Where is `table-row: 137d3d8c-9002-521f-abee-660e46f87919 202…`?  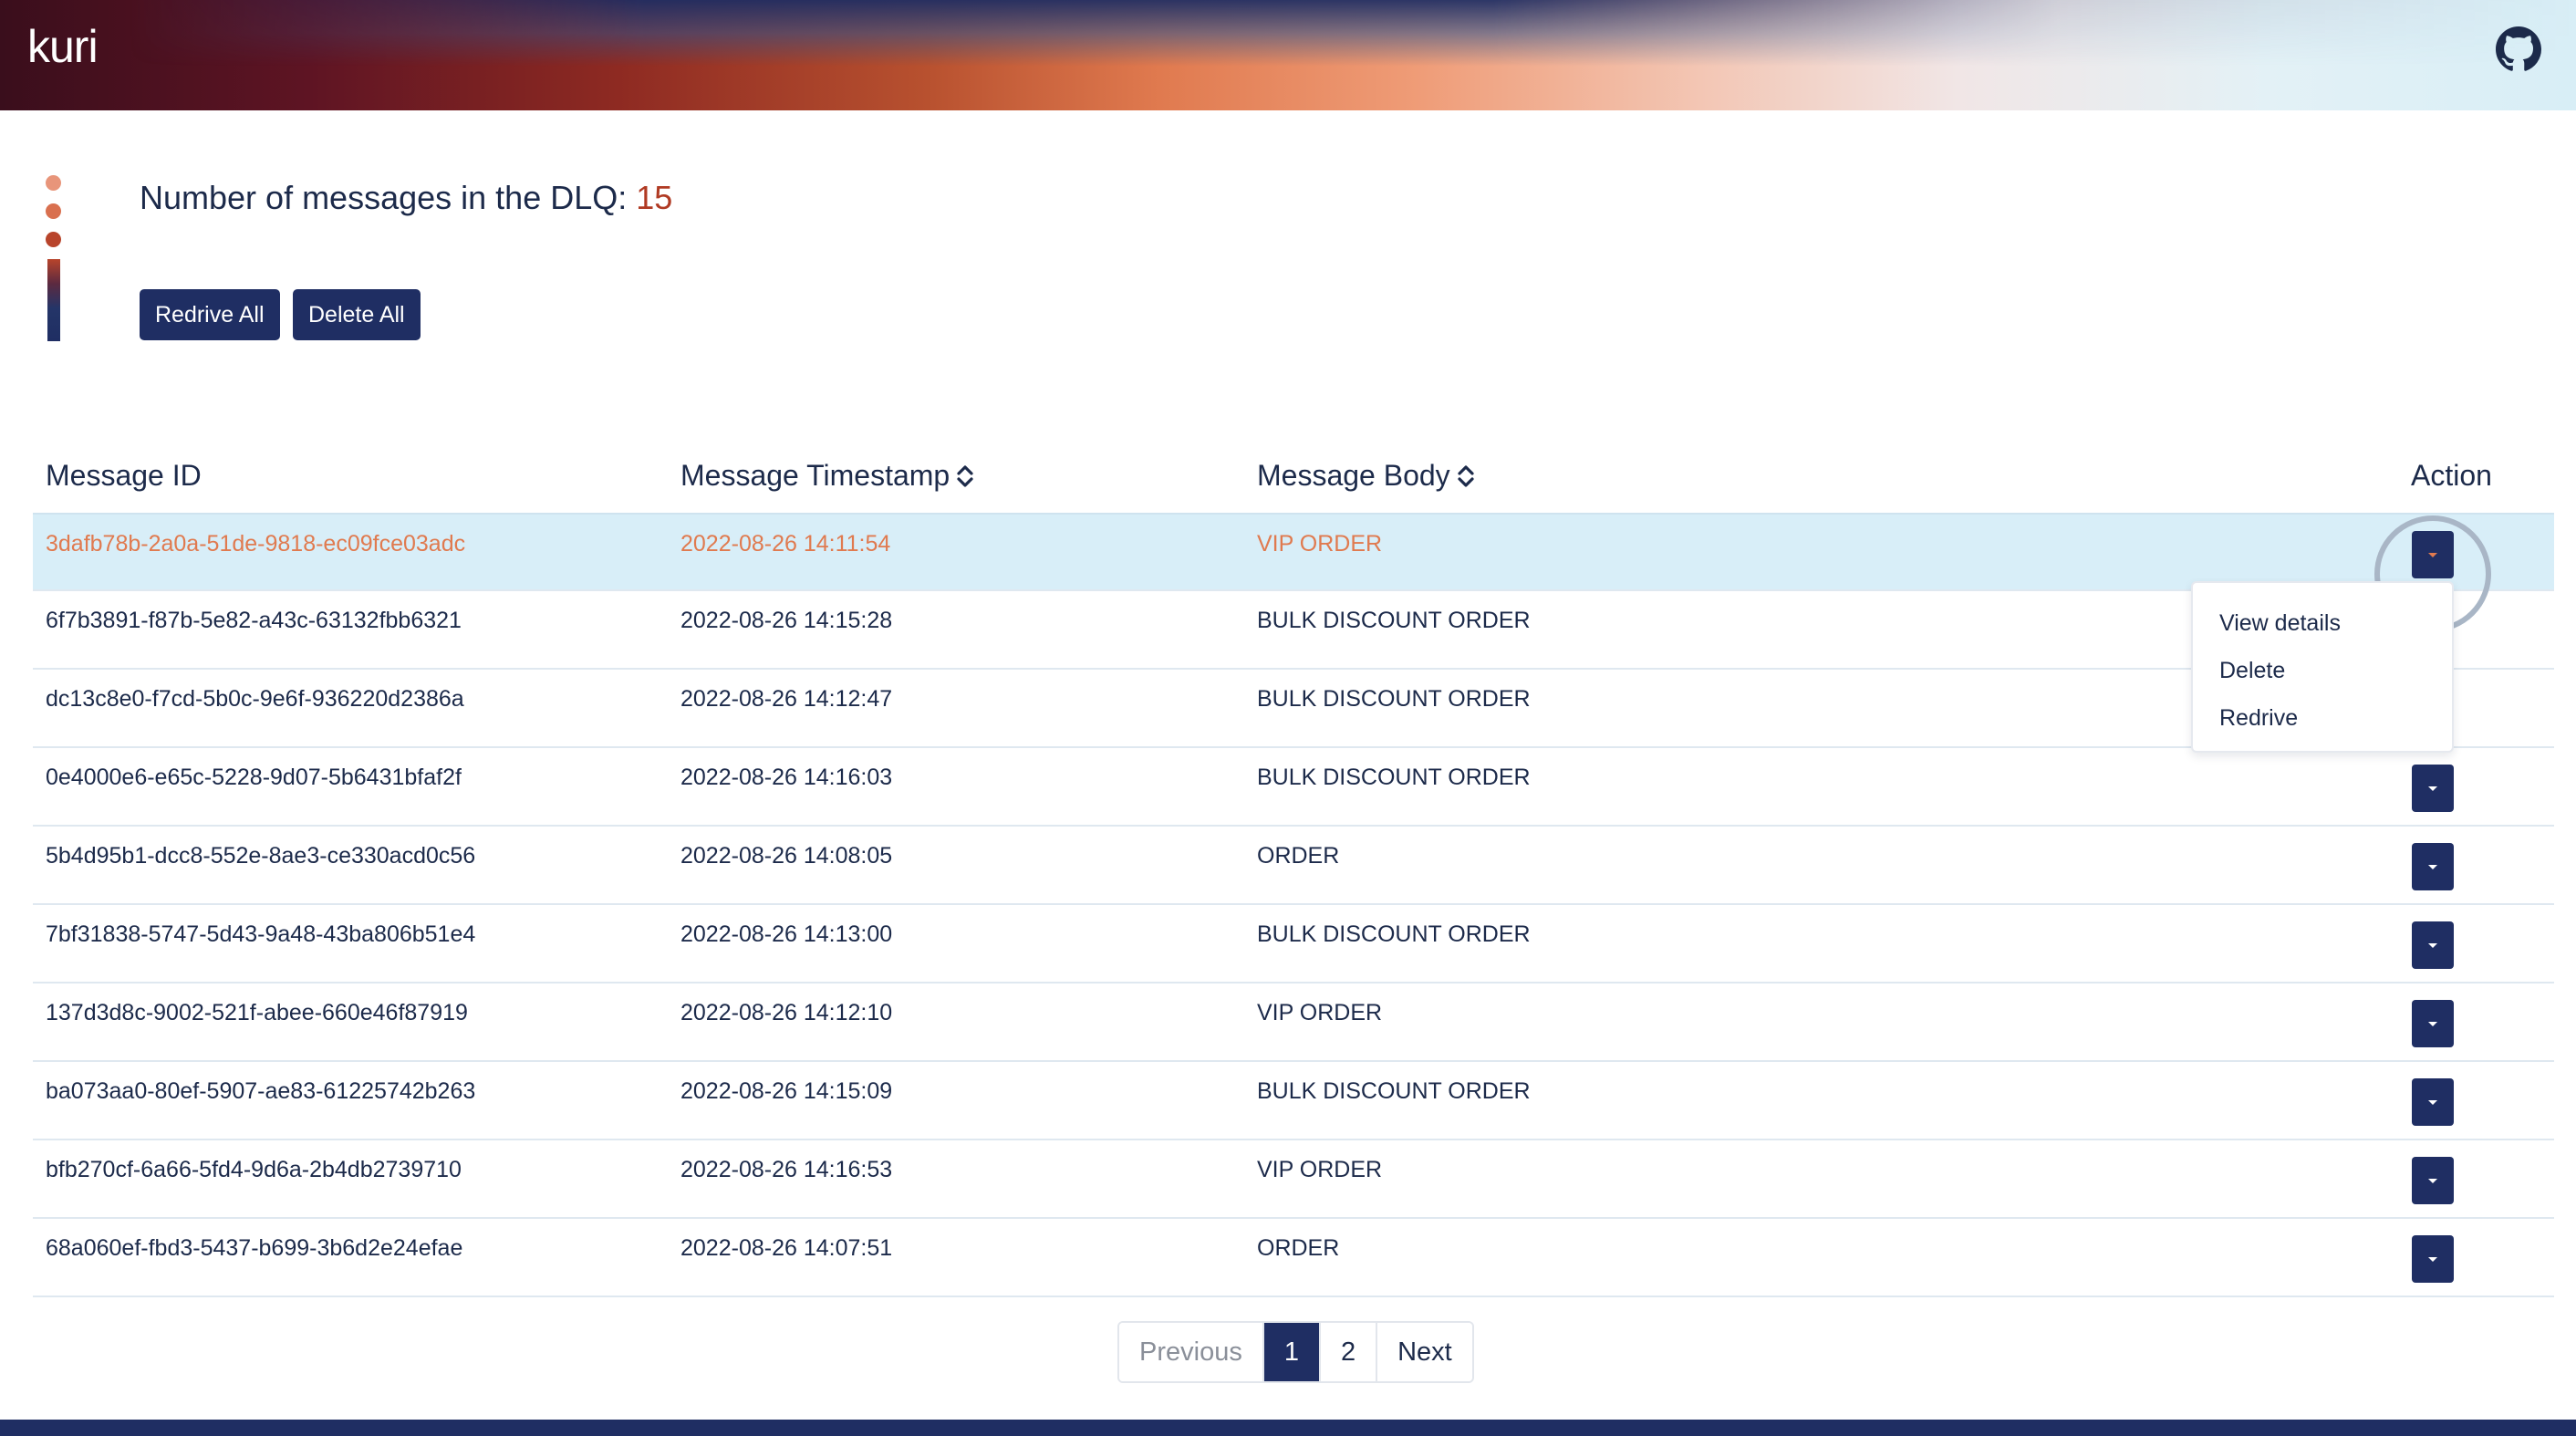 table-row: 137d3d8c-9002-521f-abee-660e46f87919 202… is located at coordinates (1293, 1022).